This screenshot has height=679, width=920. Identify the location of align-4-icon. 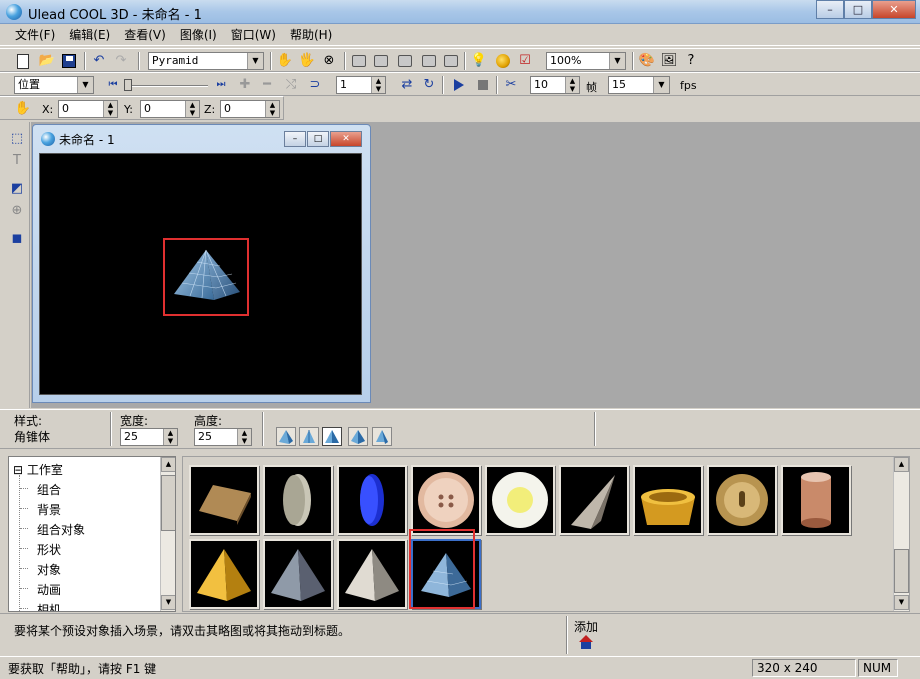
(429, 61).